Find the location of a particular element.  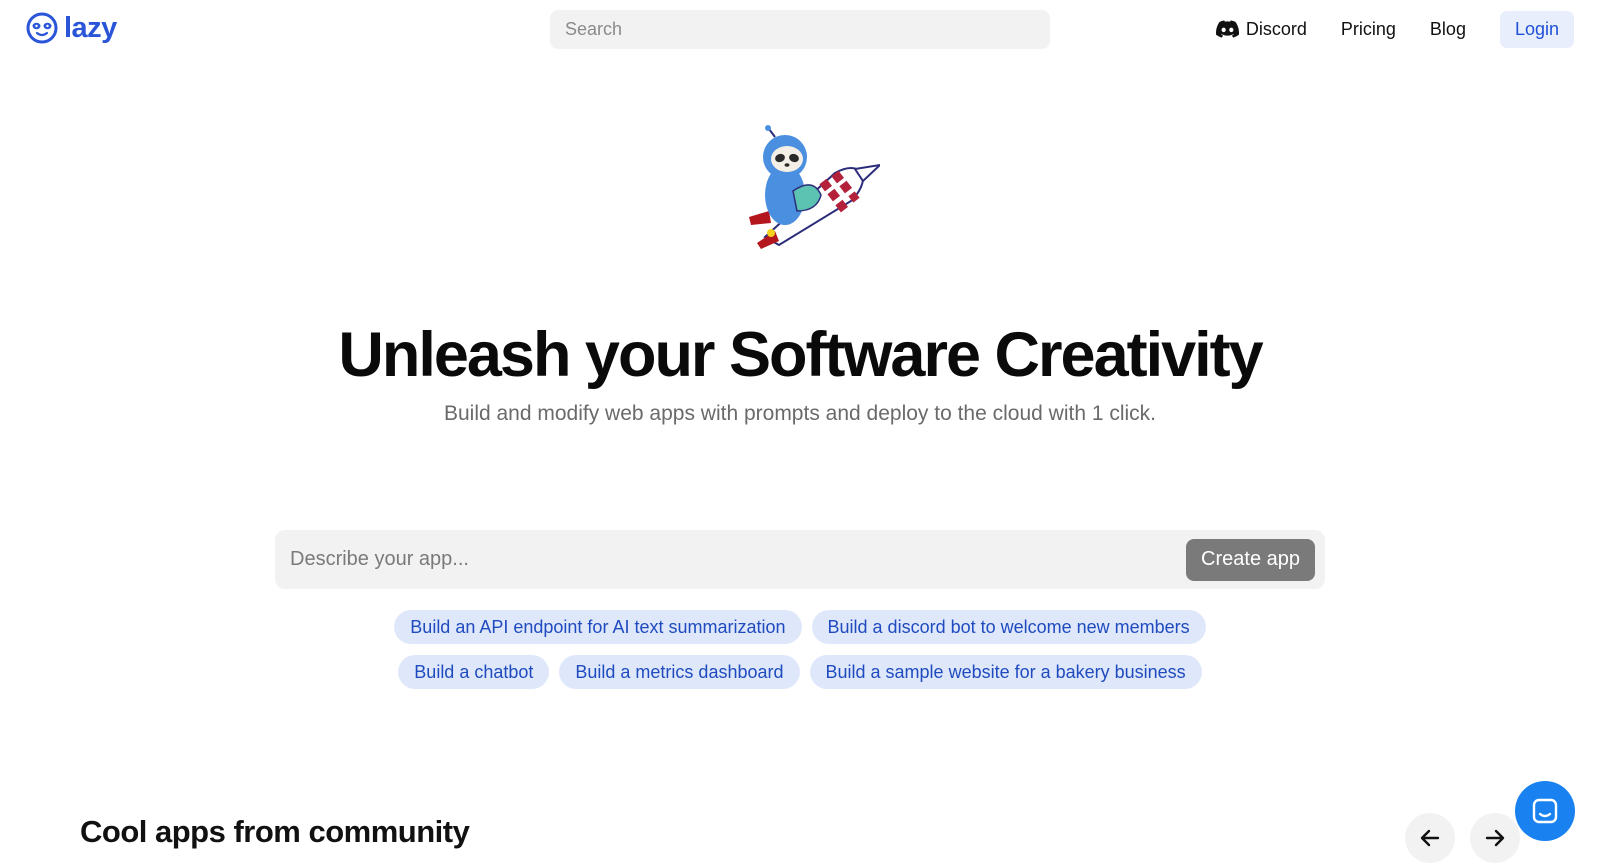

community-section-title: Cool apps from community is located at coordinates (275, 831).